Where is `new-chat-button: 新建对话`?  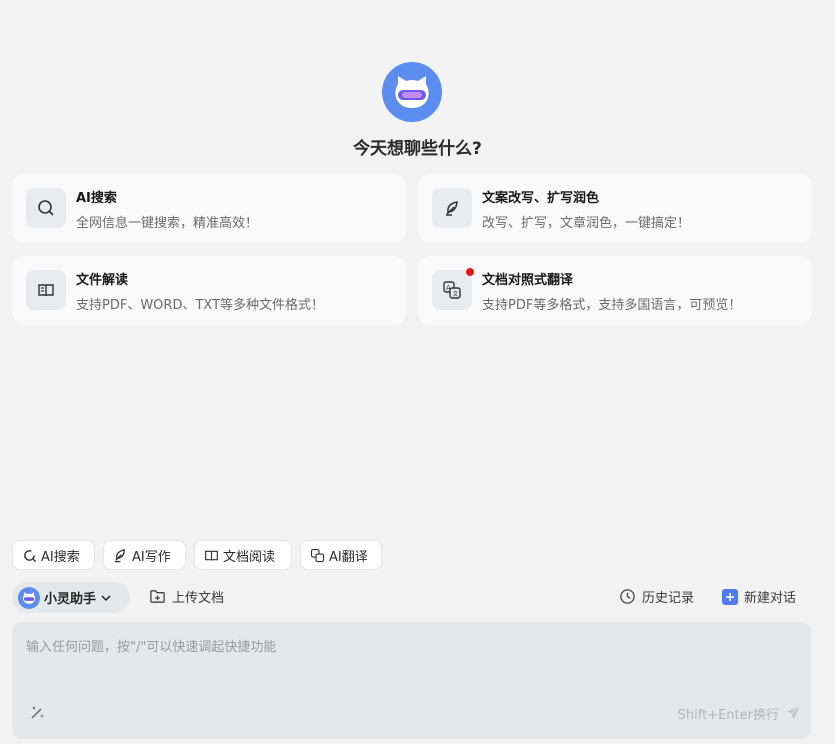
new-chat-button: 新建对话 is located at coordinates (759, 596).